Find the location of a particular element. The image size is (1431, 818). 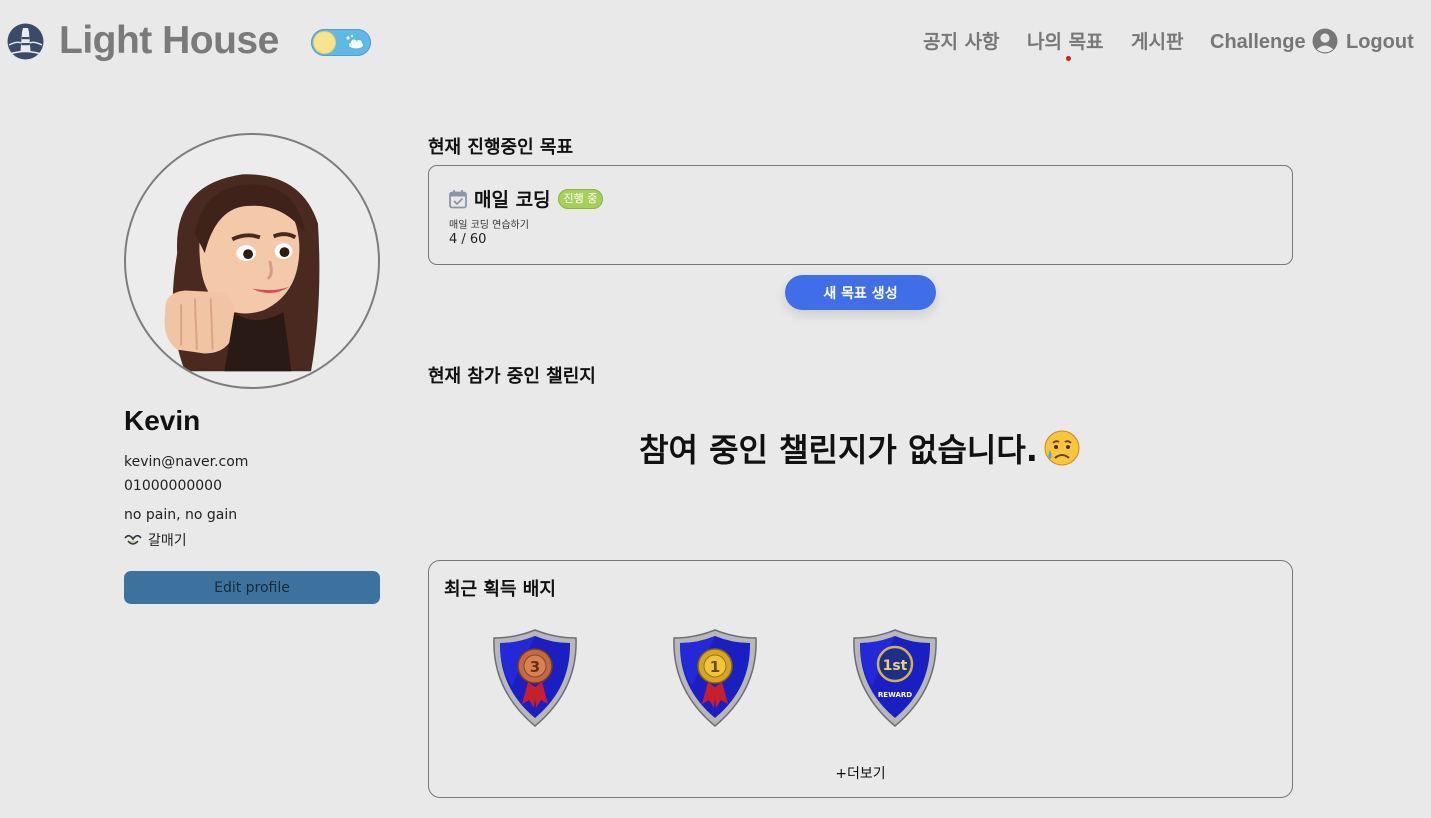

goal-card: 매일 코딩 진행 중 매일 코딩 연습하기 4 / 60 is located at coordinates (860, 215).